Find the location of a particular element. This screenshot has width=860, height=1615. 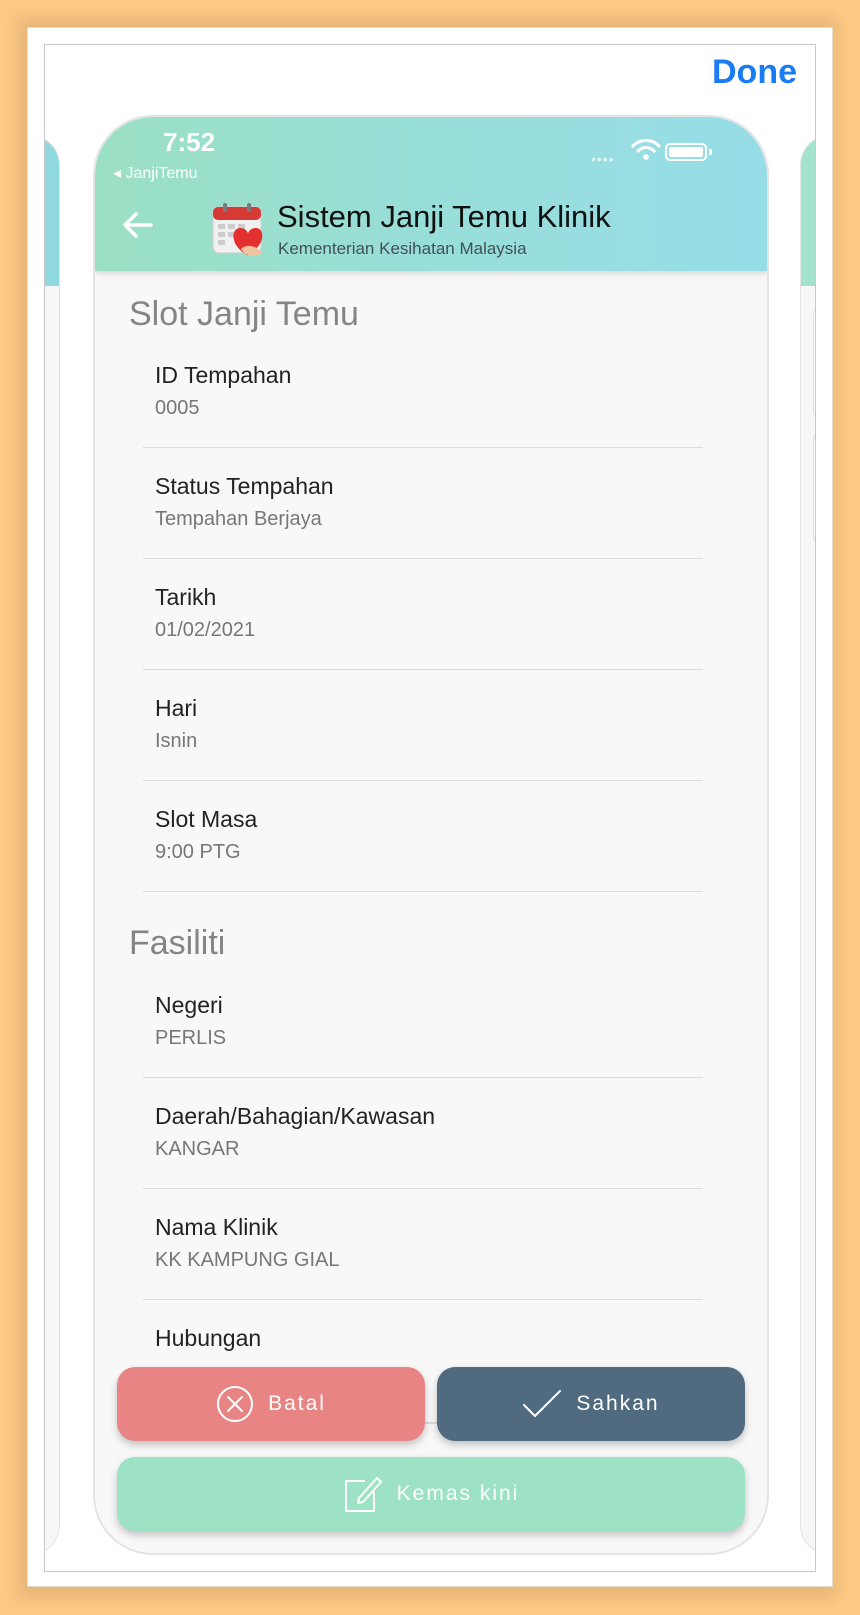

item-label: Status Tempahan is located at coordinates (244, 486).